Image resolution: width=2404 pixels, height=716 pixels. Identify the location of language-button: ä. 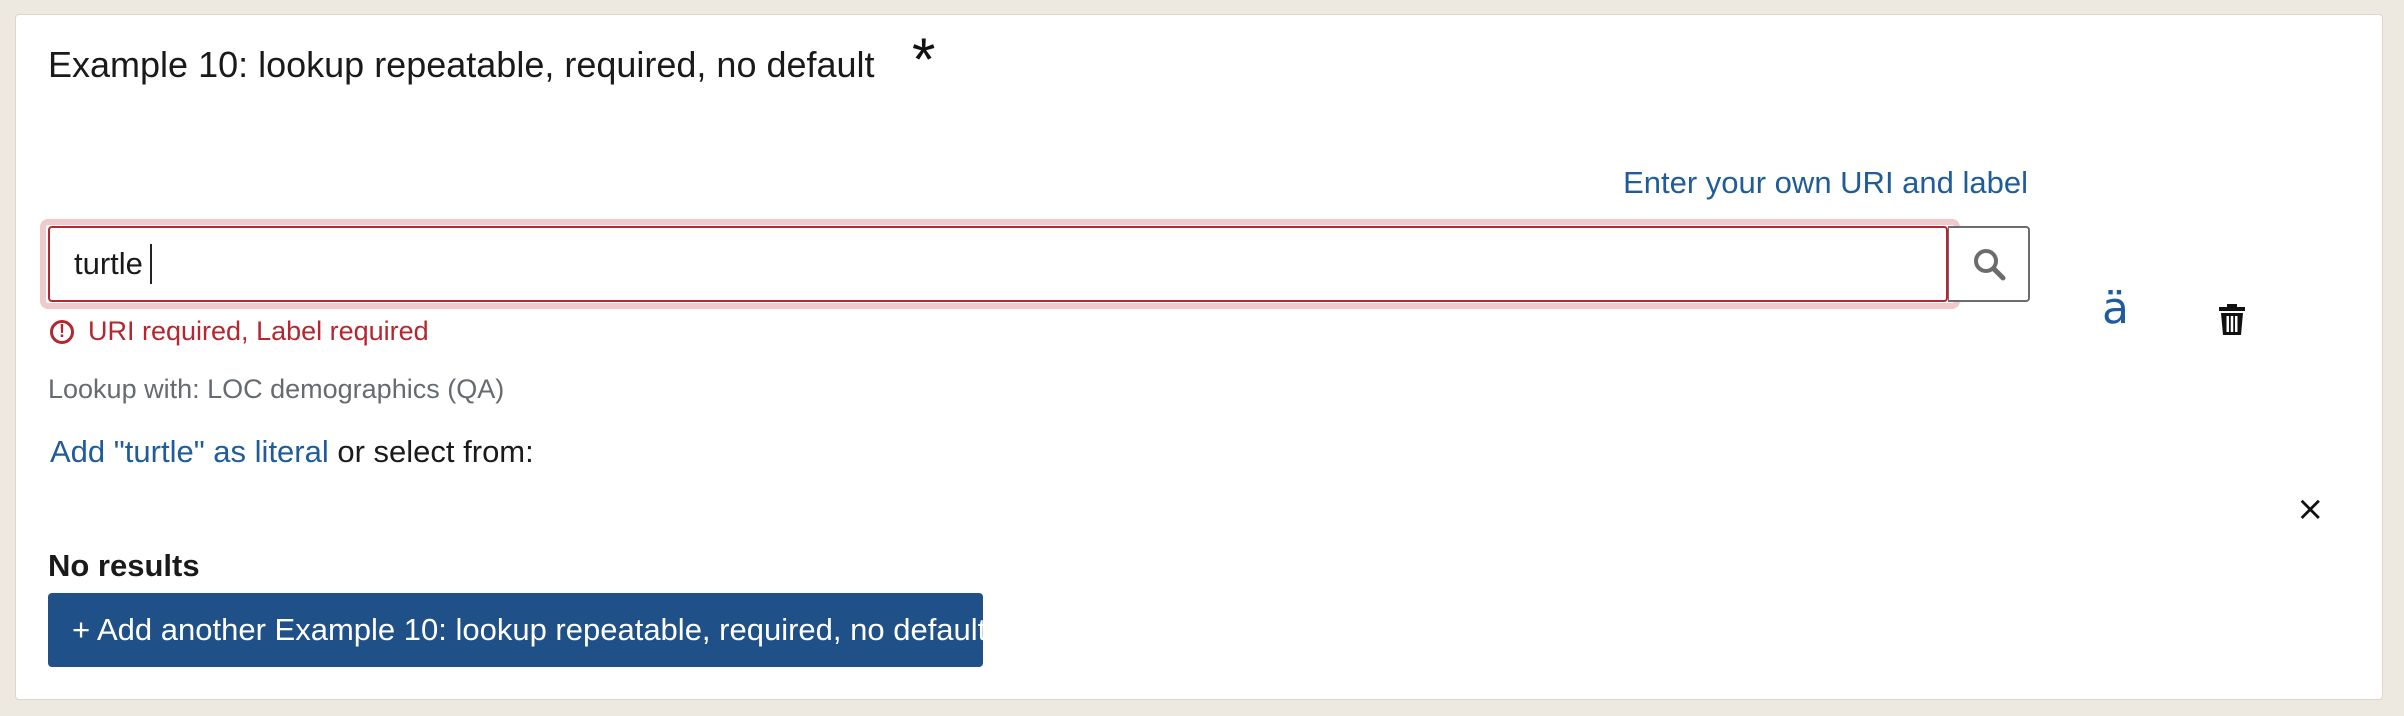
(2115, 308).